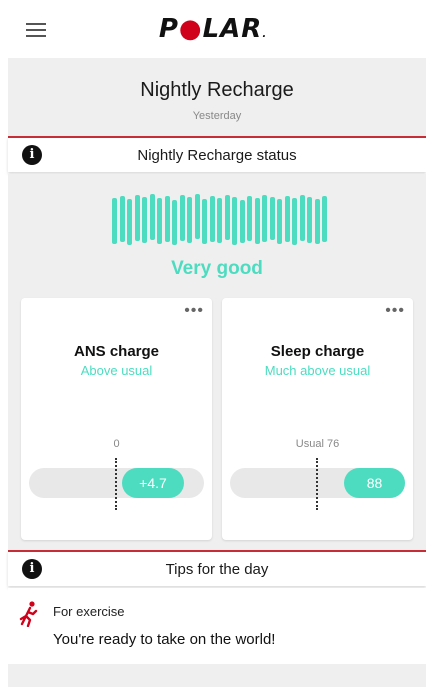  I want to click on footer-strip, so click(217, 675).